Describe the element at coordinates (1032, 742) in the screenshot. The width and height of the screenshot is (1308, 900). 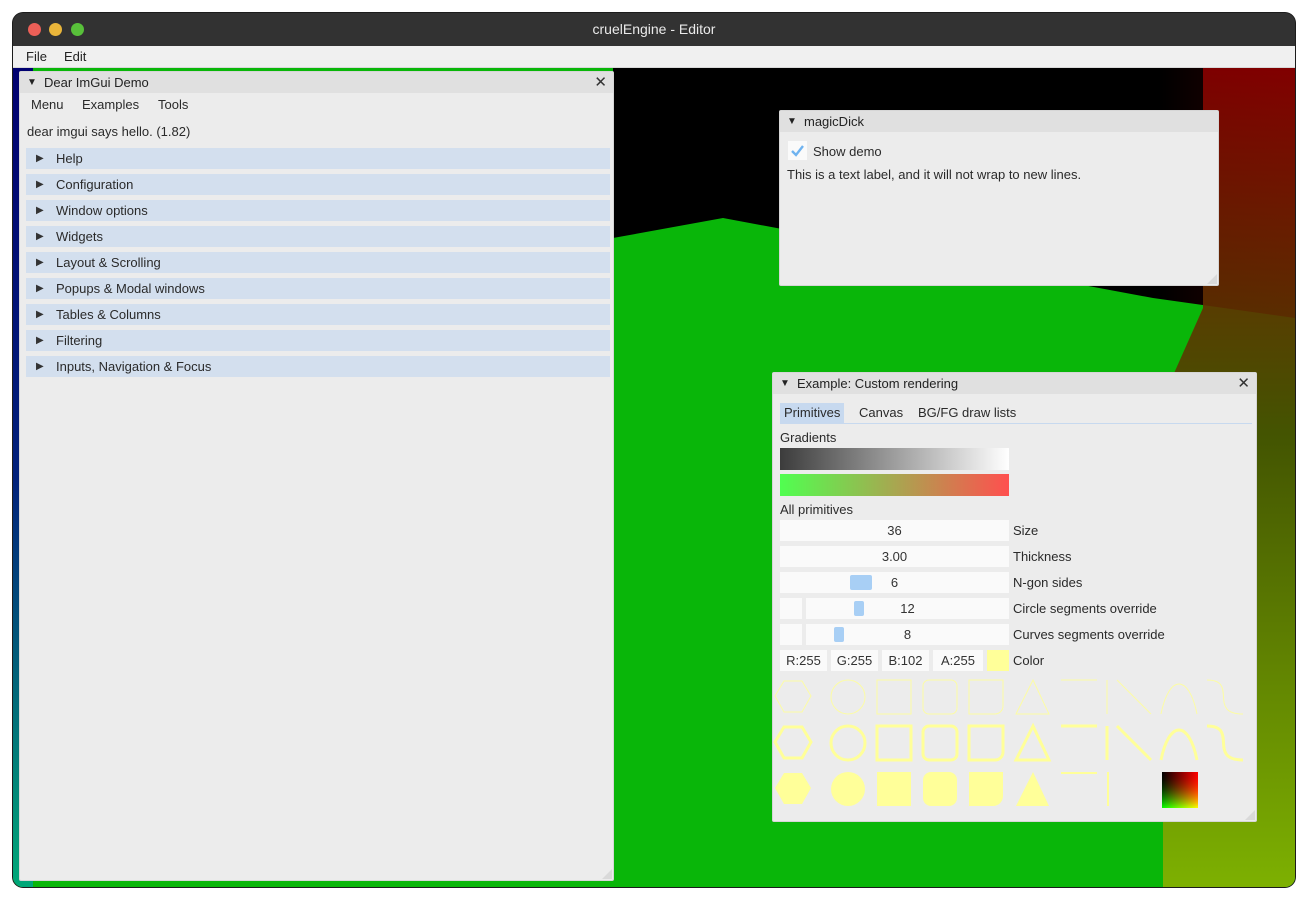
I see `thick-triangle` at that location.